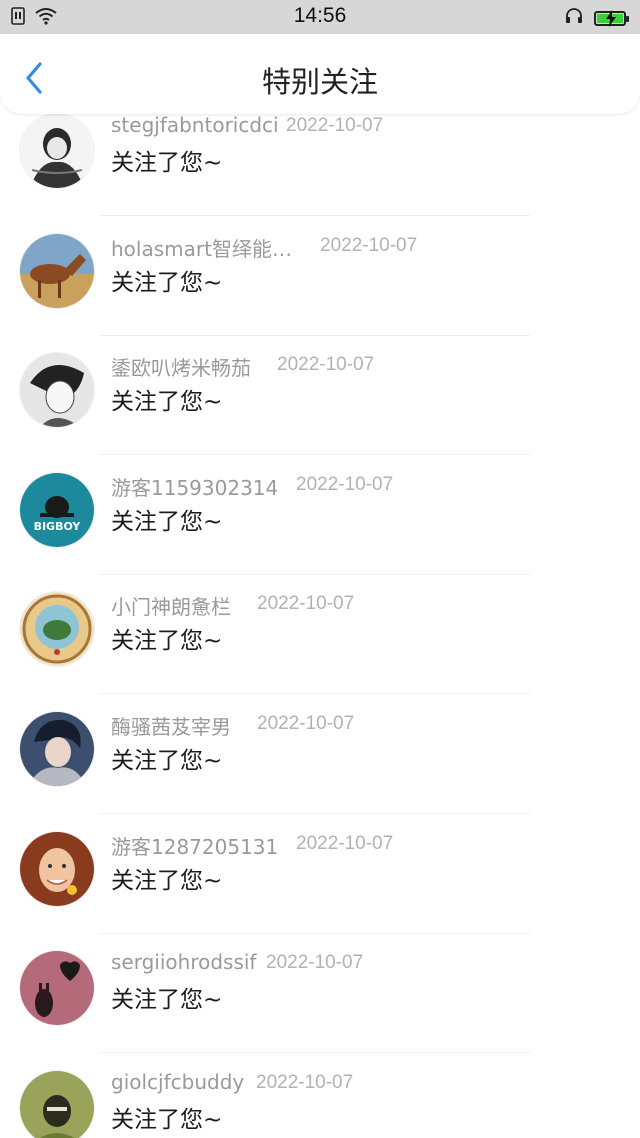 The image size is (640, 1138). What do you see at coordinates (178, 1081) in the screenshot?
I see `user-name: giolcjfcbuddy` at bounding box center [178, 1081].